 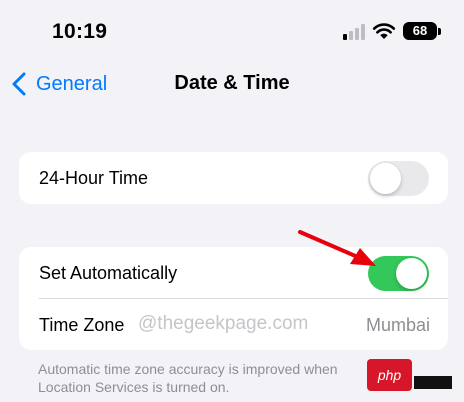 I want to click on settings-group-format: 24-Hour Time, so click(x=233, y=178).